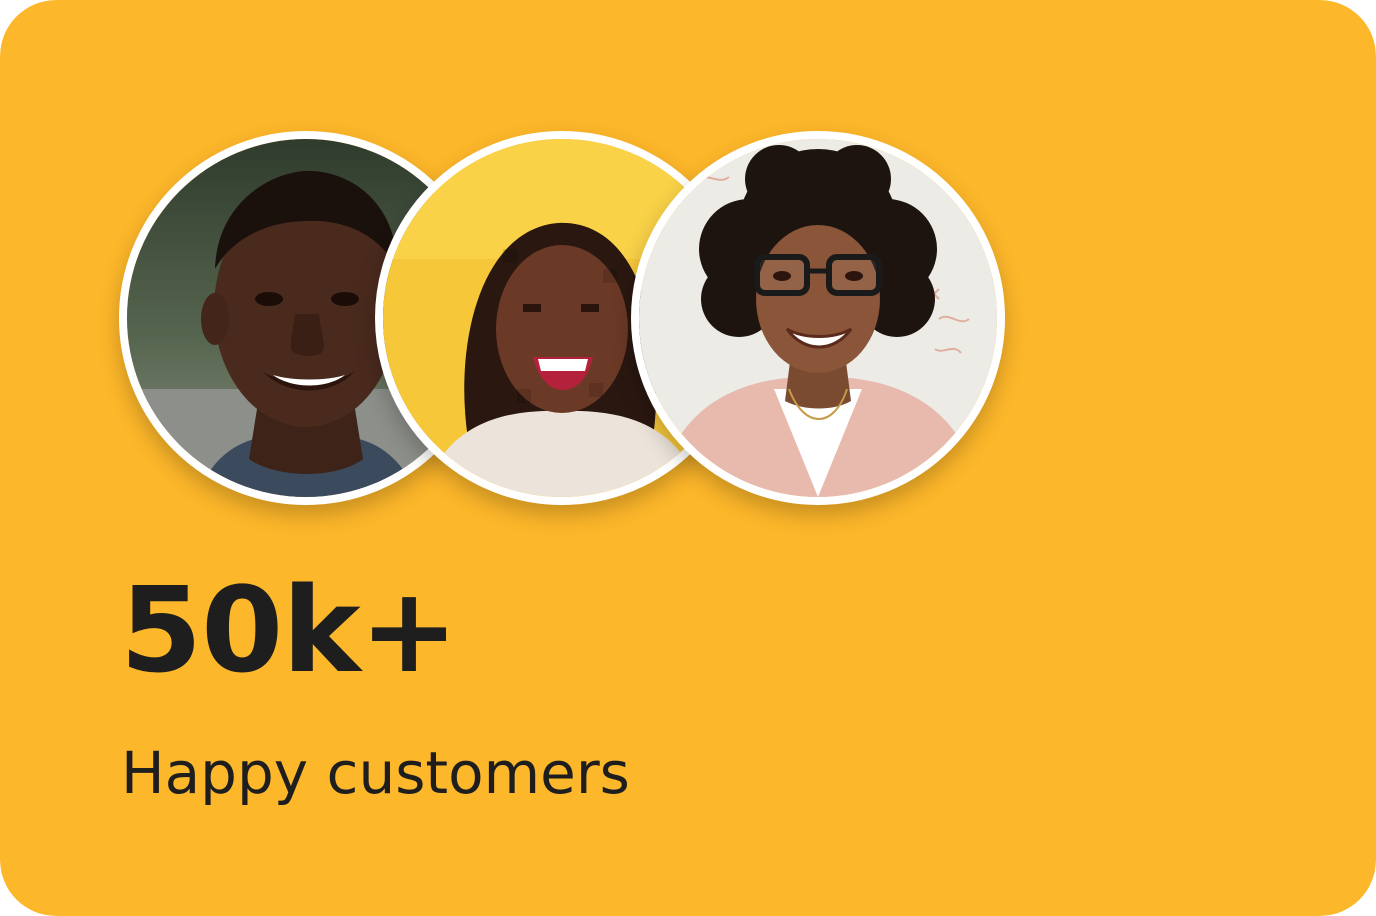  I want to click on stat-label: Happy customers, so click(375, 773).